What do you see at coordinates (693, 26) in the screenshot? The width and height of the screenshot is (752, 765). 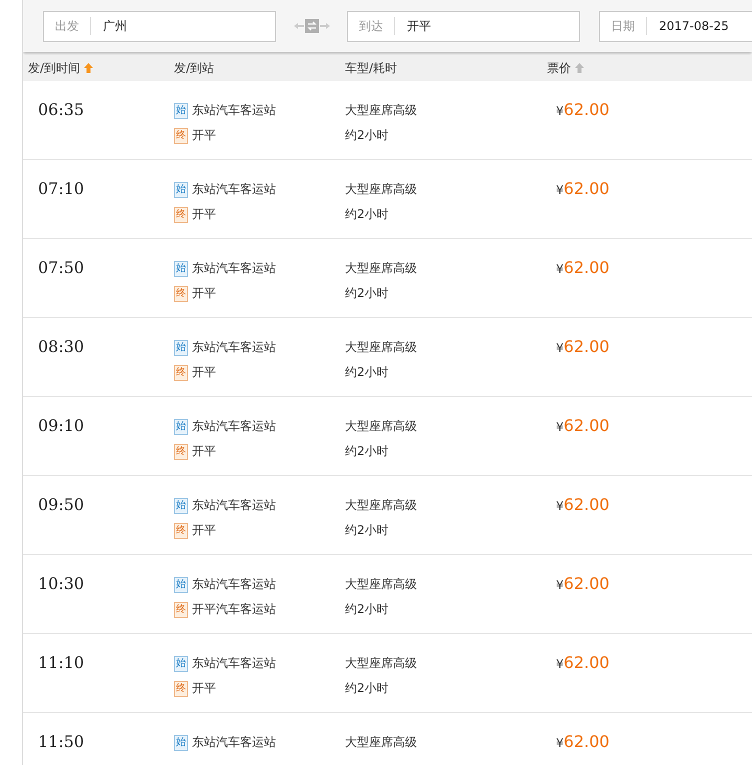 I see `field-value: 2017-08-25` at bounding box center [693, 26].